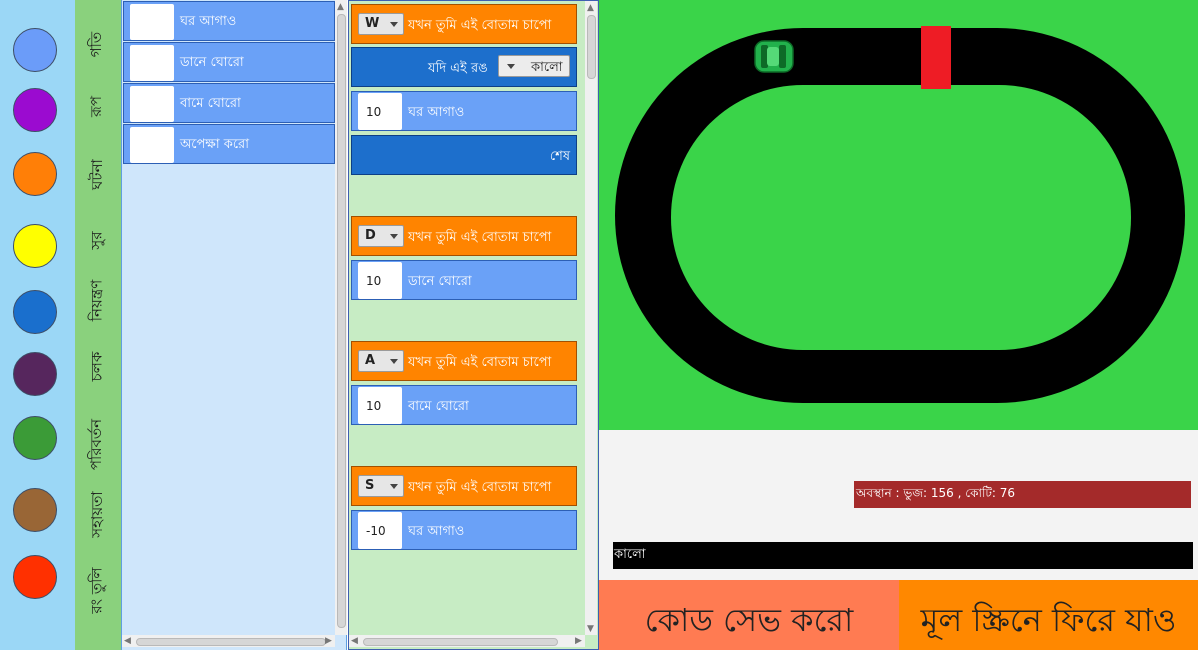  Describe the element at coordinates (1022, 494) in the screenshot. I see `position-readout: অবস্থান : ভুজ: 156 , কোটি: 76` at that location.